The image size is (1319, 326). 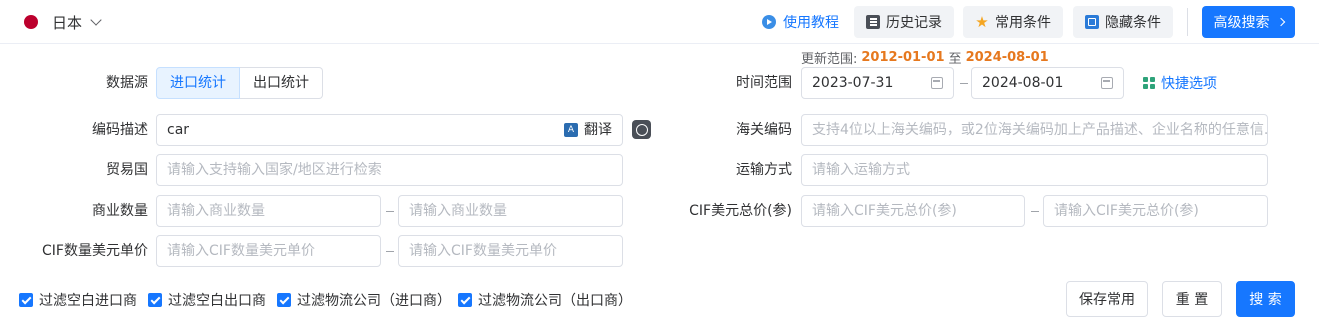 I want to click on cif-unit-min-placeholder: 请输入CIF数量美元单价, so click(x=241, y=251).